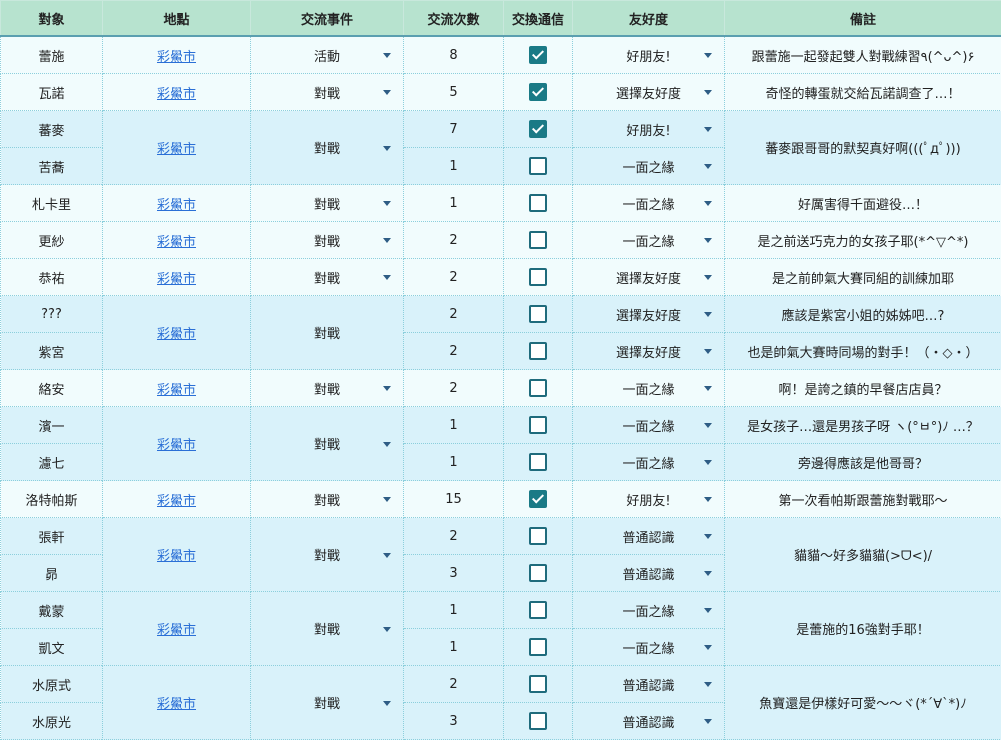  I want to click on target-name: 札卡里, so click(52, 203).